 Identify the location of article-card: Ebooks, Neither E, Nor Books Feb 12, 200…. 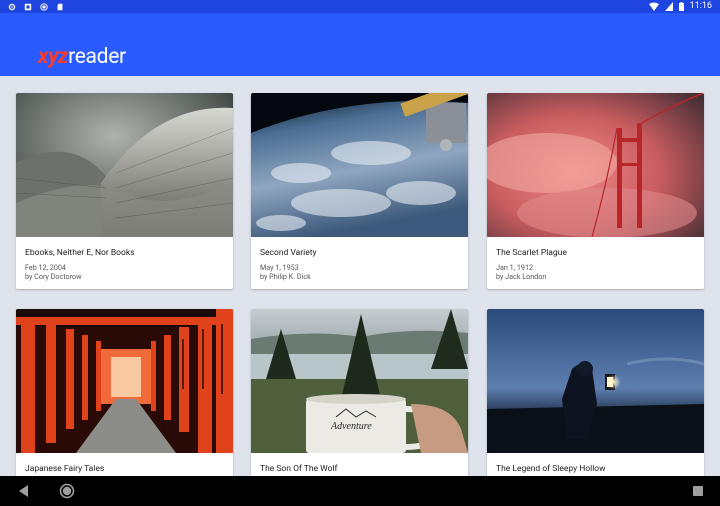
(124, 191).